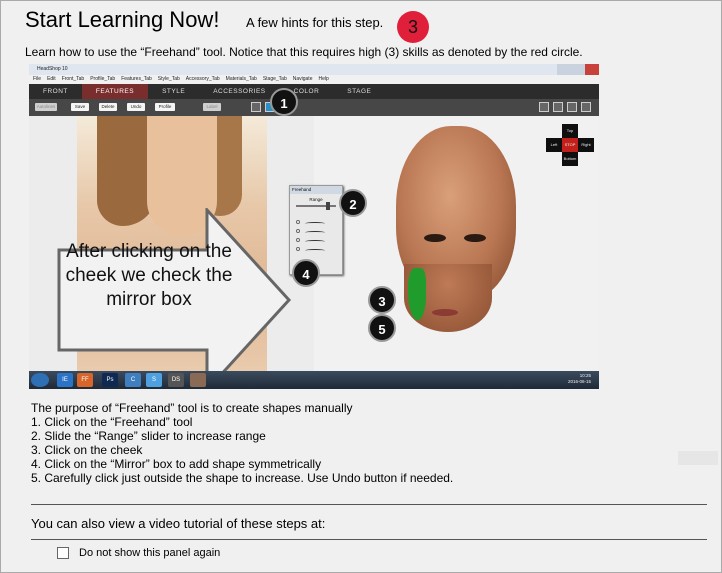 The image size is (722, 573). What do you see at coordinates (558, 107) in the screenshot?
I see `rotate-icon` at bounding box center [558, 107].